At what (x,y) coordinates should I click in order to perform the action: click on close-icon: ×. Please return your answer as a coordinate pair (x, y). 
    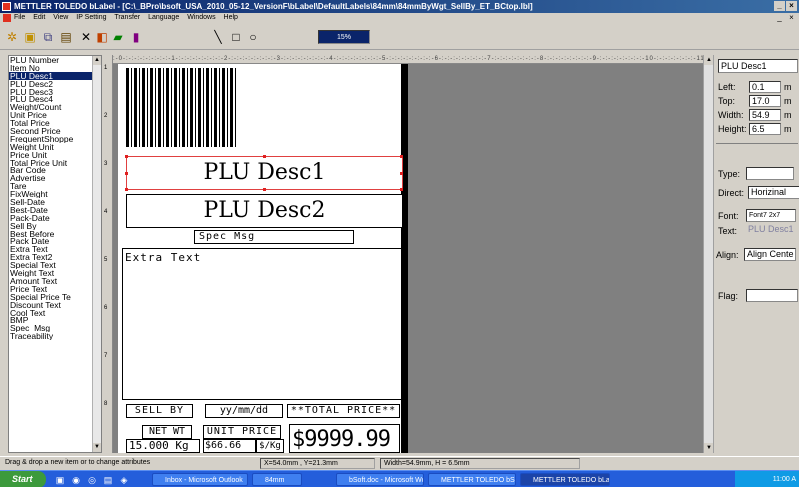
    Looking at the image, I should click on (791, 6).